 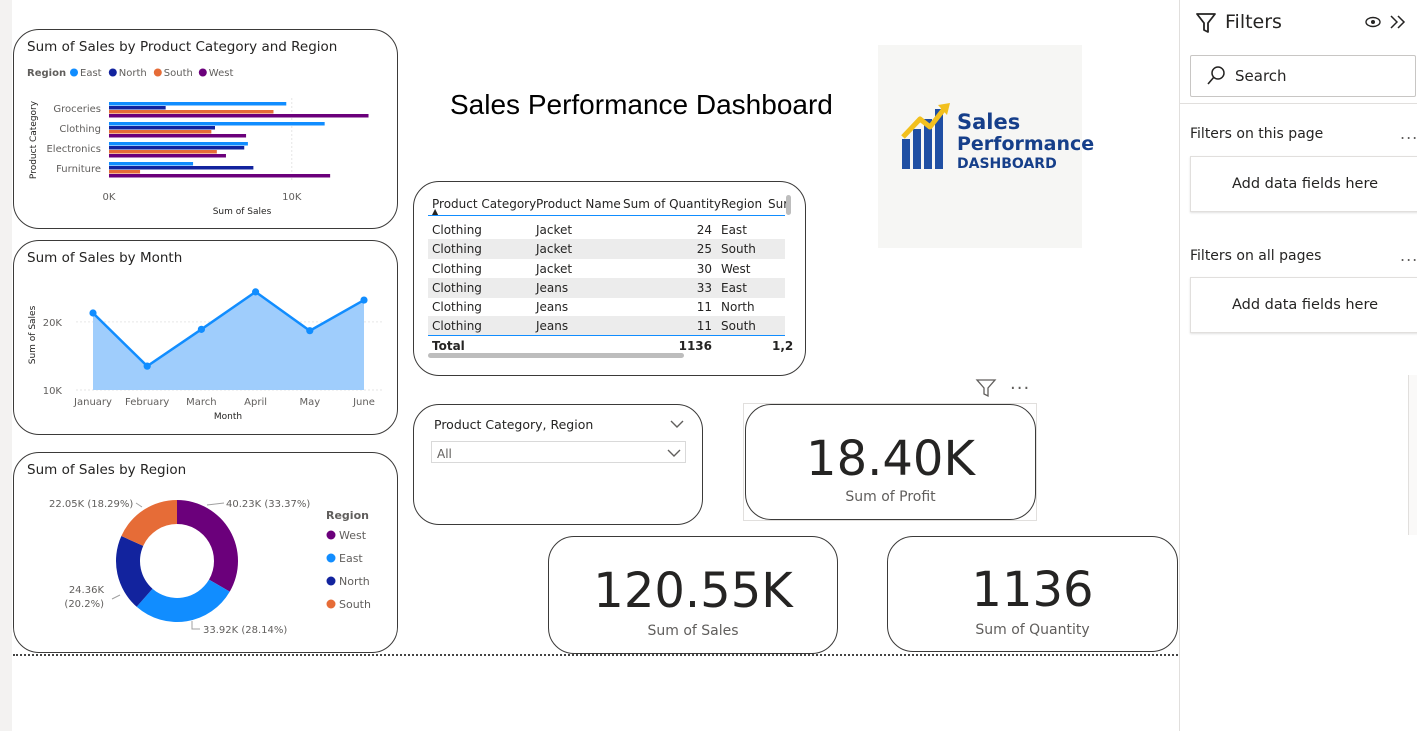 What do you see at coordinates (245, 630) in the screenshot?
I see `donut-data-label: 33.92K (28.14%)` at bounding box center [245, 630].